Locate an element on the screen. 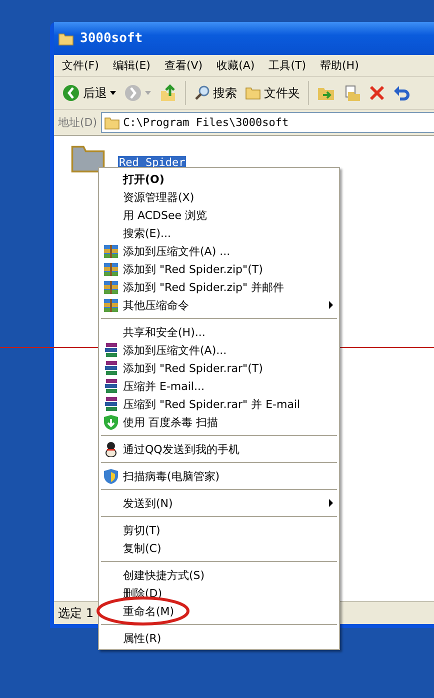 This screenshot has height=698, width=434. menu-item: 其他压缩命令 is located at coordinates (219, 305).